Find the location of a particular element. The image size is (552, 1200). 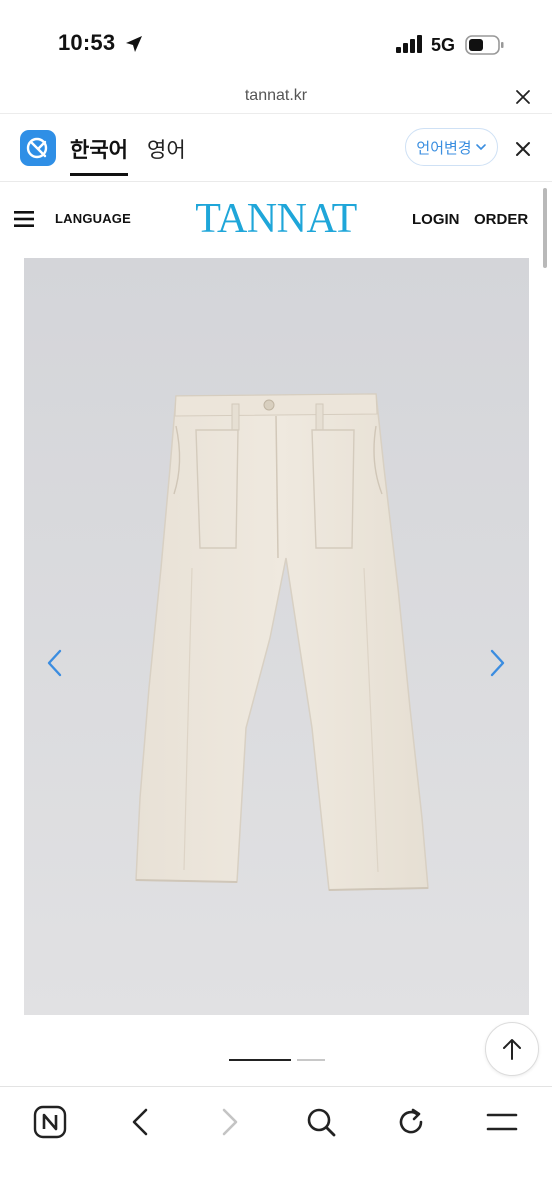

site-header: LANGUAGE TANNAT LOGIN ORDER is located at coordinates (276, 225).